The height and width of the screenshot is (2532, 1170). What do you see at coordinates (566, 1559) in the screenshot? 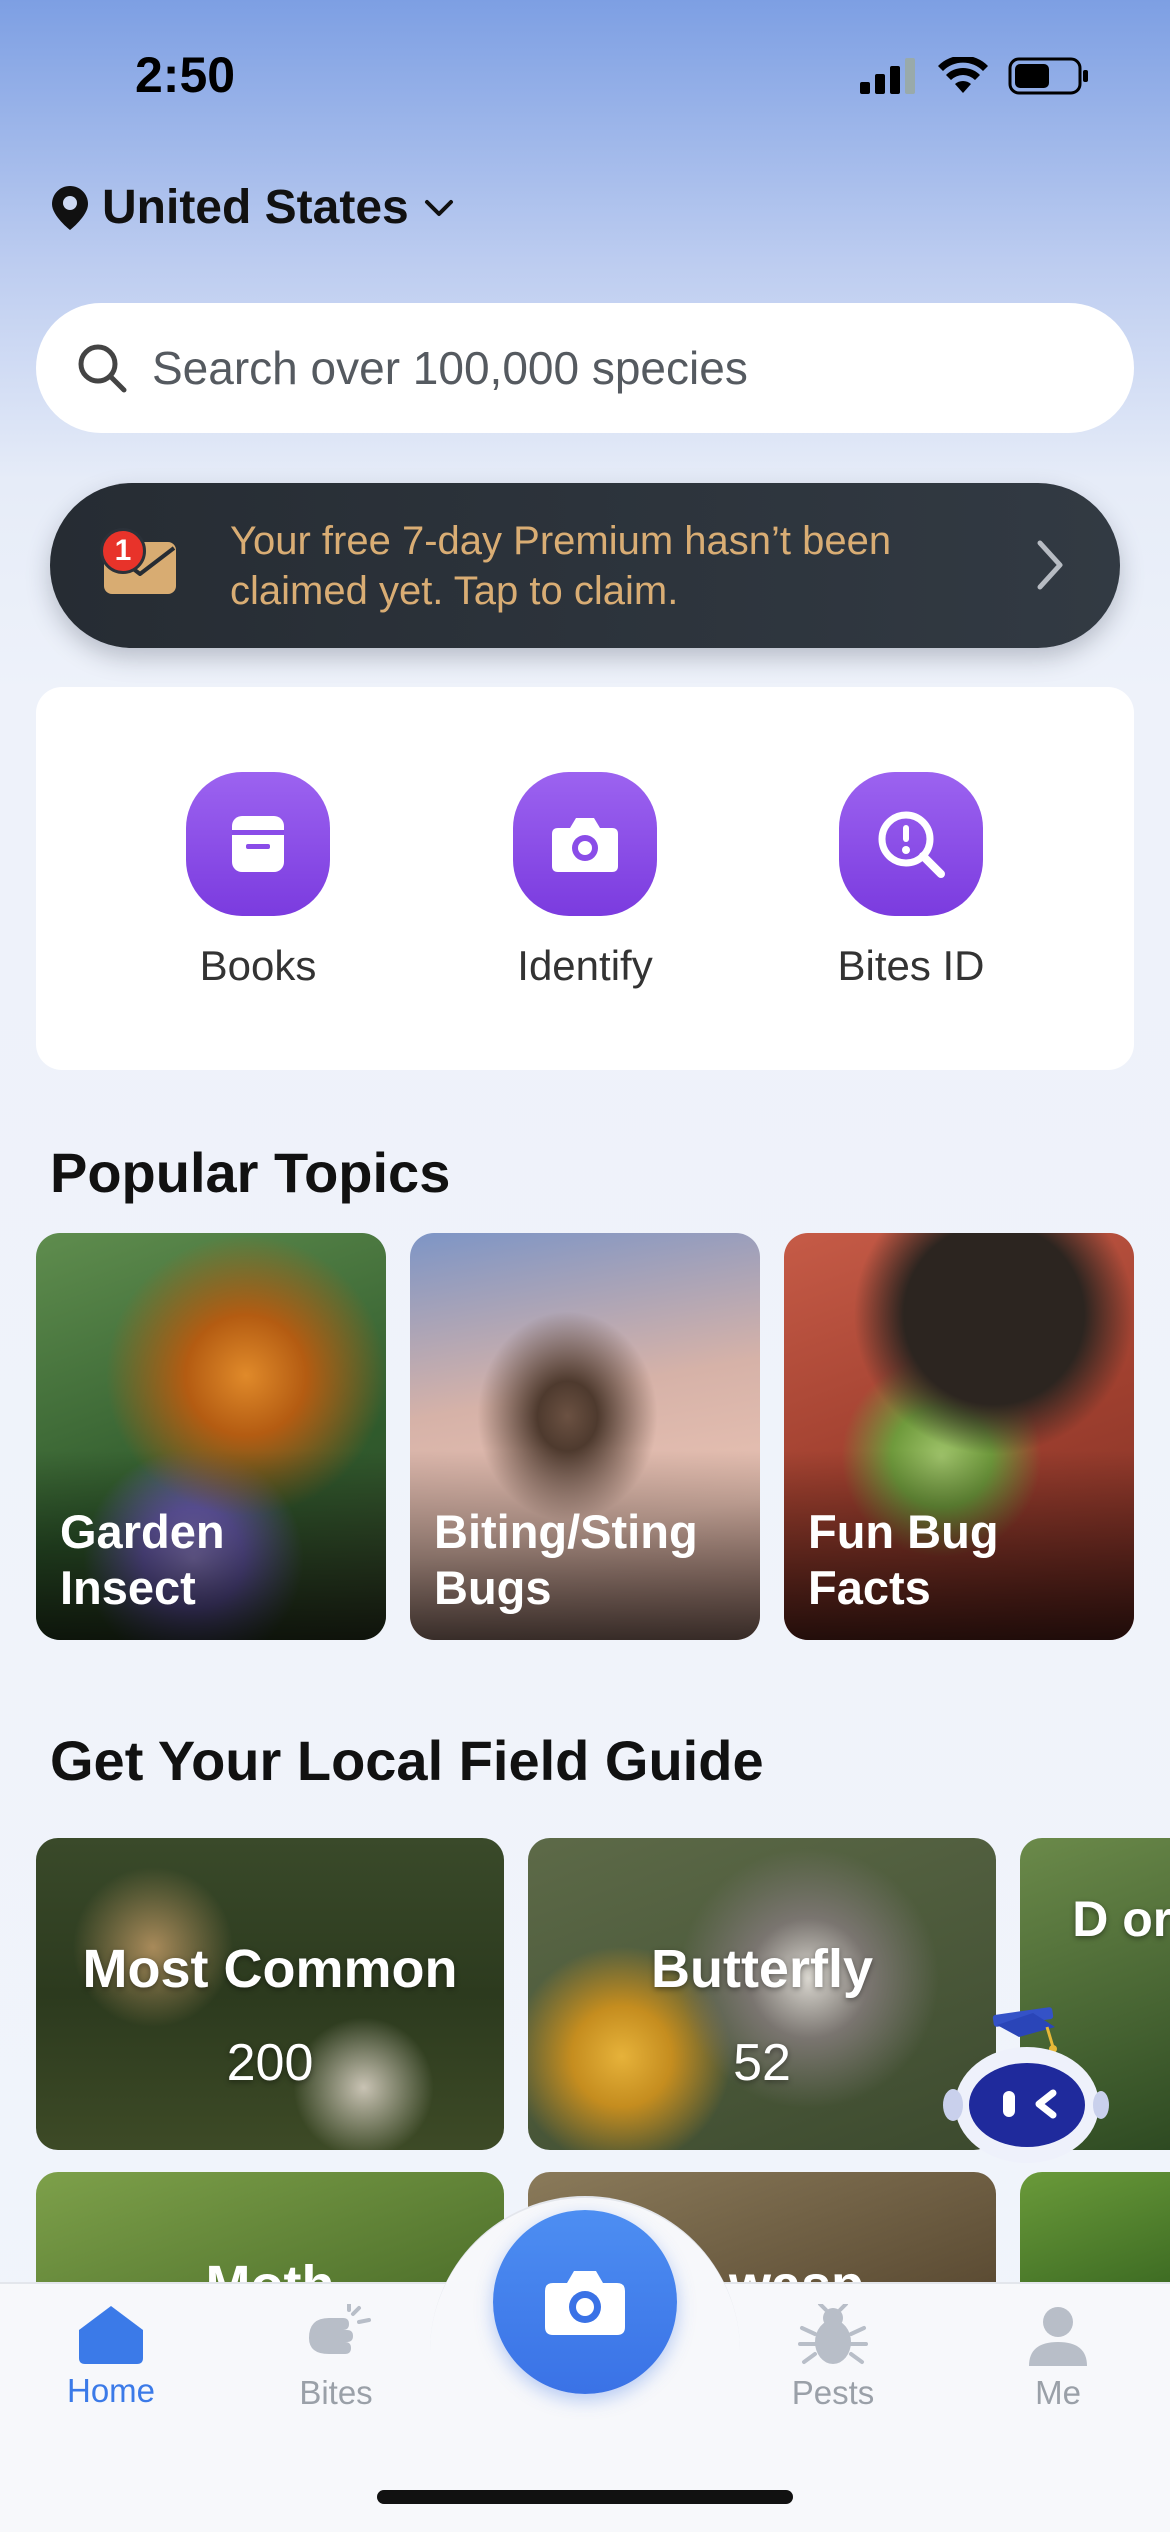
I see `topic-label: Biting/Sting Bugs` at bounding box center [566, 1559].